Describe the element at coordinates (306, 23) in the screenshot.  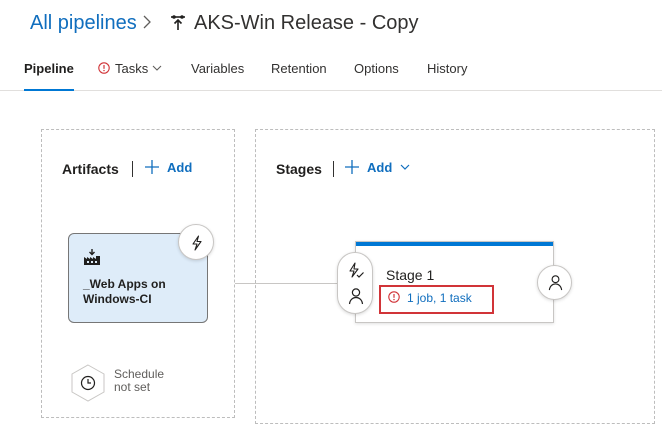
I see `page-title: AKS-Win Release - Copy` at that location.